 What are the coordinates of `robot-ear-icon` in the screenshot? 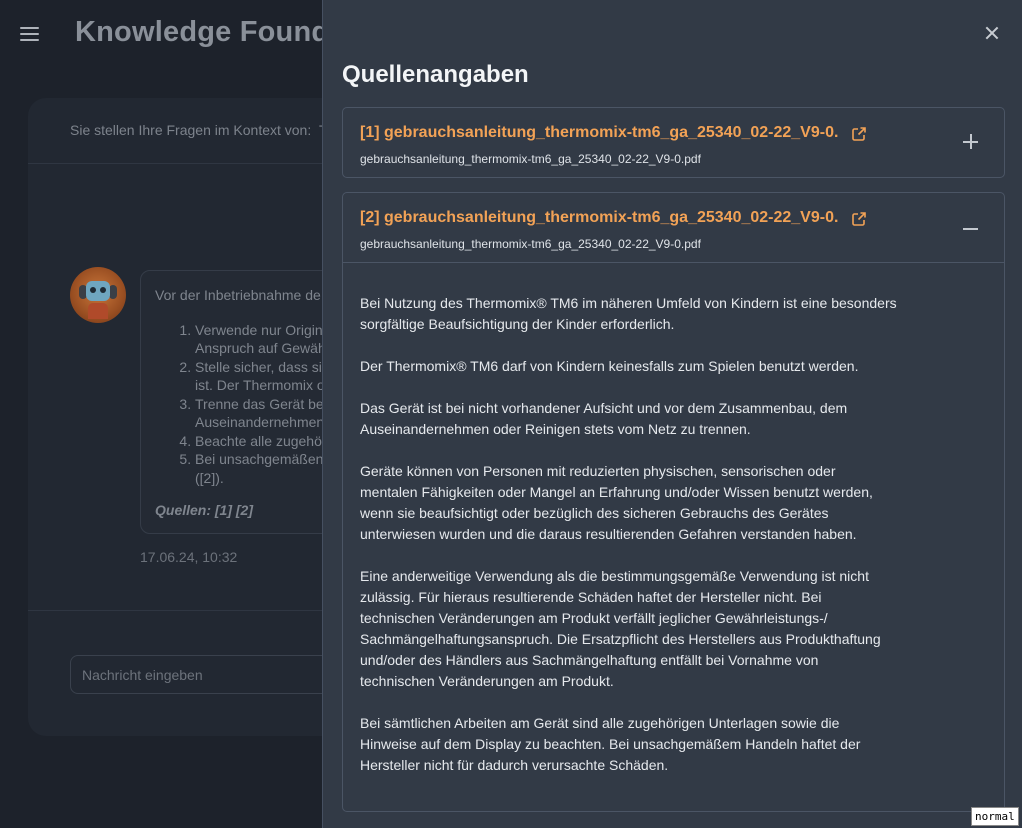 It's located at (113, 292).